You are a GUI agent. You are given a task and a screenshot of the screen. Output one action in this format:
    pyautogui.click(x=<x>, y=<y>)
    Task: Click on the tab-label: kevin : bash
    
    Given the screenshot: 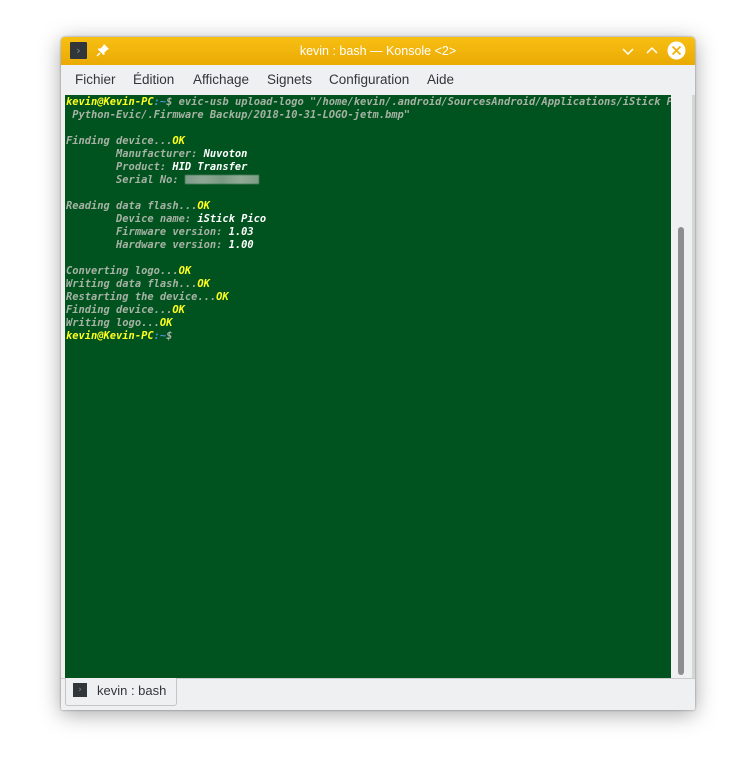 What is the action you would take?
    pyautogui.click(x=132, y=690)
    